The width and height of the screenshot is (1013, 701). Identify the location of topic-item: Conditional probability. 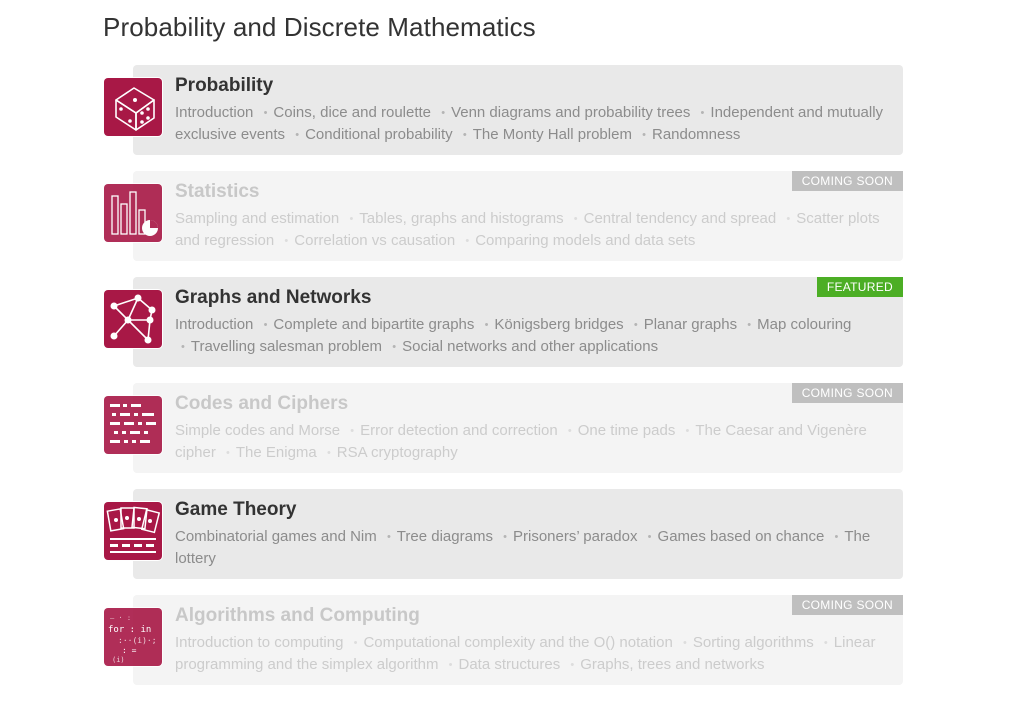
(370, 134).